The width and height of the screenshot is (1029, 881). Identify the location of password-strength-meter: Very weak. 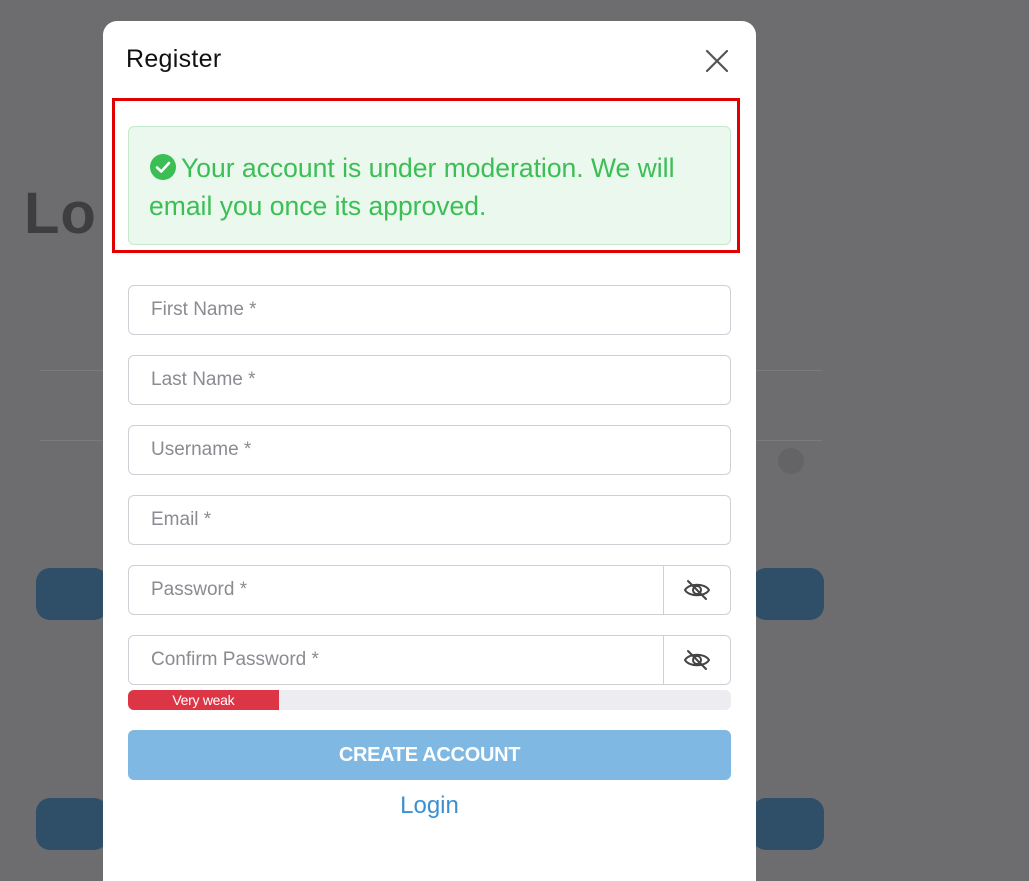
(429, 700).